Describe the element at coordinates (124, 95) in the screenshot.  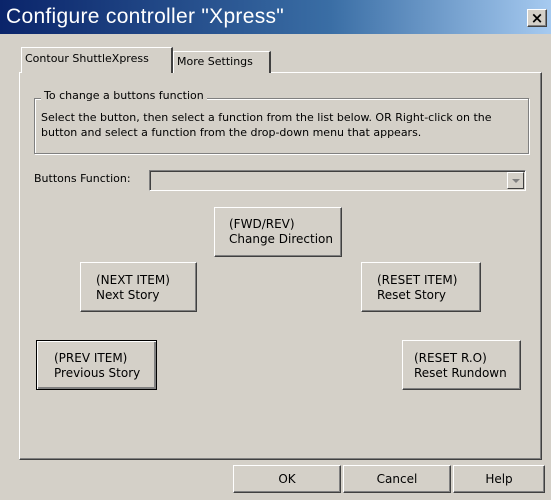
I see `group-legend: To change a buttons function` at that location.